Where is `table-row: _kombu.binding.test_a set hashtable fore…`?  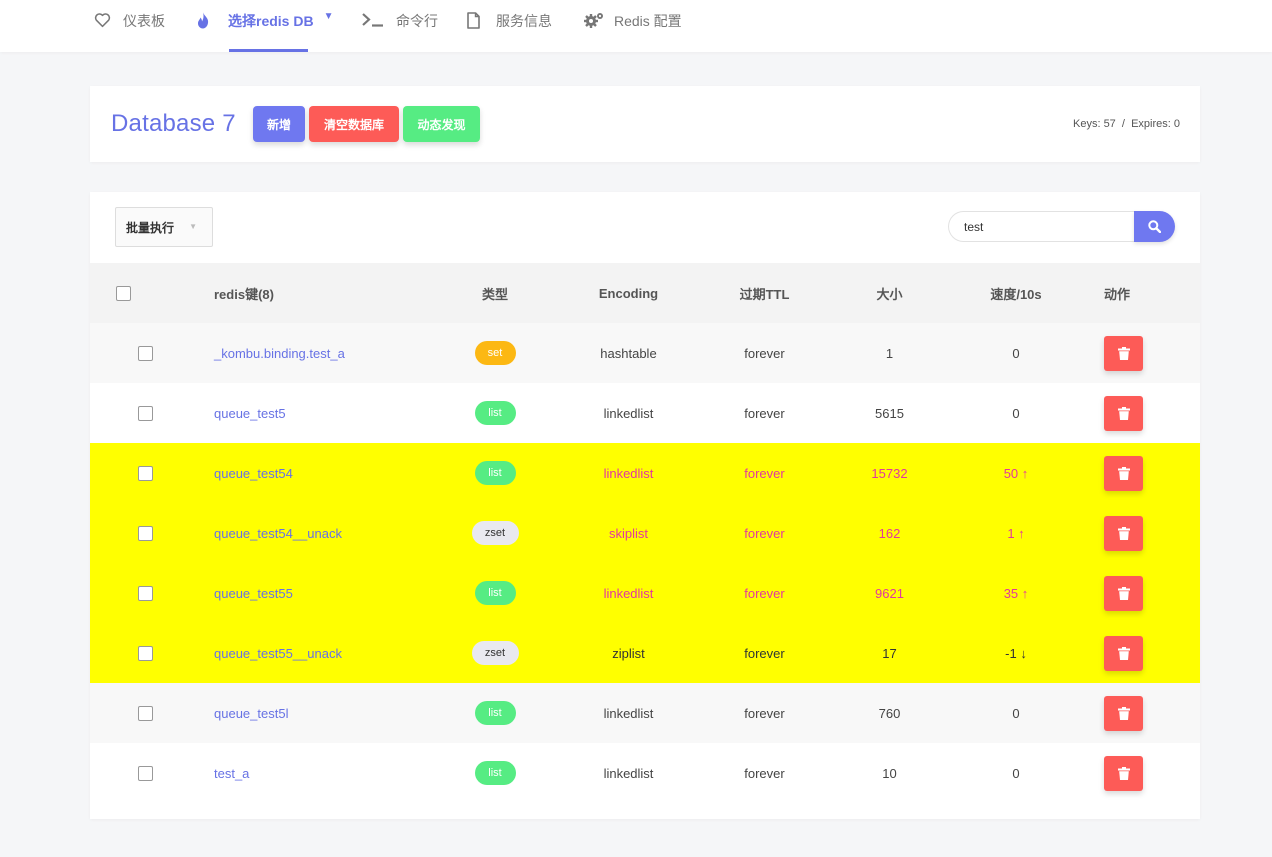 table-row: _kombu.binding.test_a set hashtable fore… is located at coordinates (645, 353).